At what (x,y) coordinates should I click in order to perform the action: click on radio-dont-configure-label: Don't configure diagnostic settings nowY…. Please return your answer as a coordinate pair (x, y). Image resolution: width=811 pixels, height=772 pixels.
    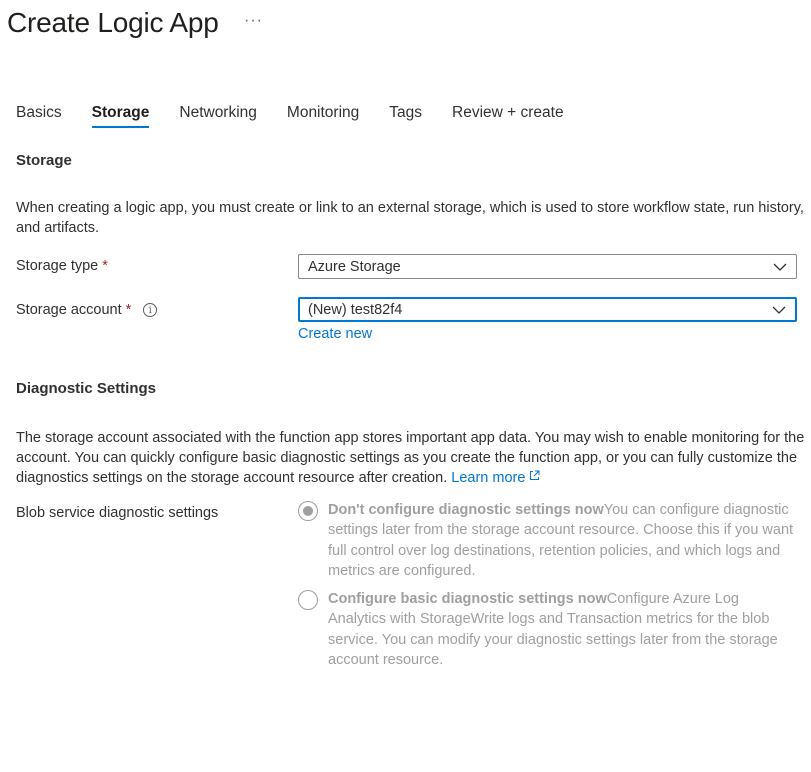
    Looking at the image, I should click on (563, 540).